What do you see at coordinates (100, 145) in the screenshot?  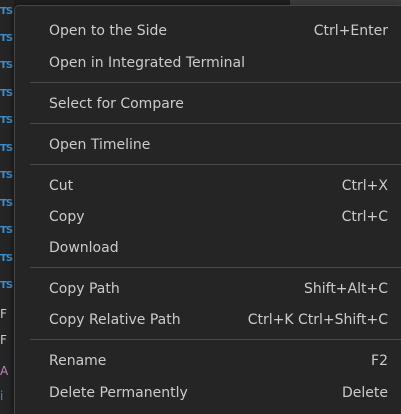 I see `menu-item-label: Open Timeline` at bounding box center [100, 145].